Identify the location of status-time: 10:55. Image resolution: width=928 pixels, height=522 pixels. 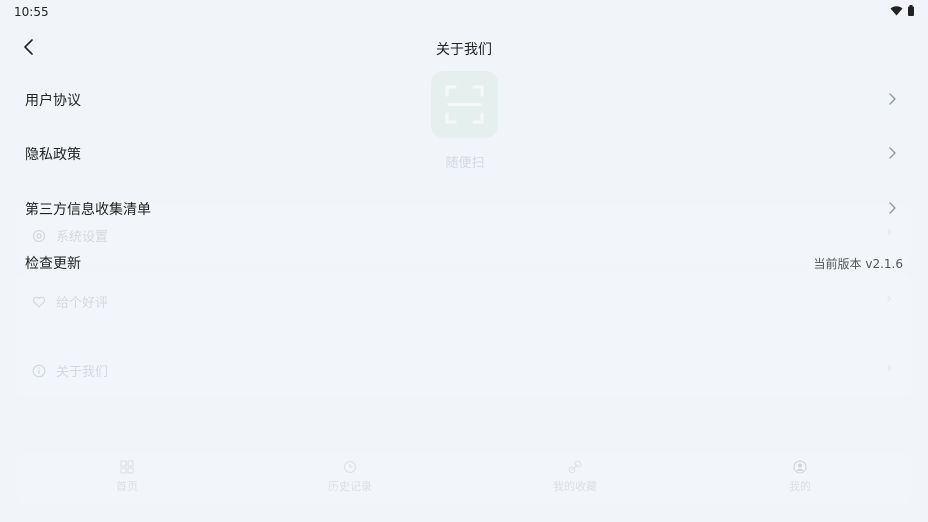
(31, 12).